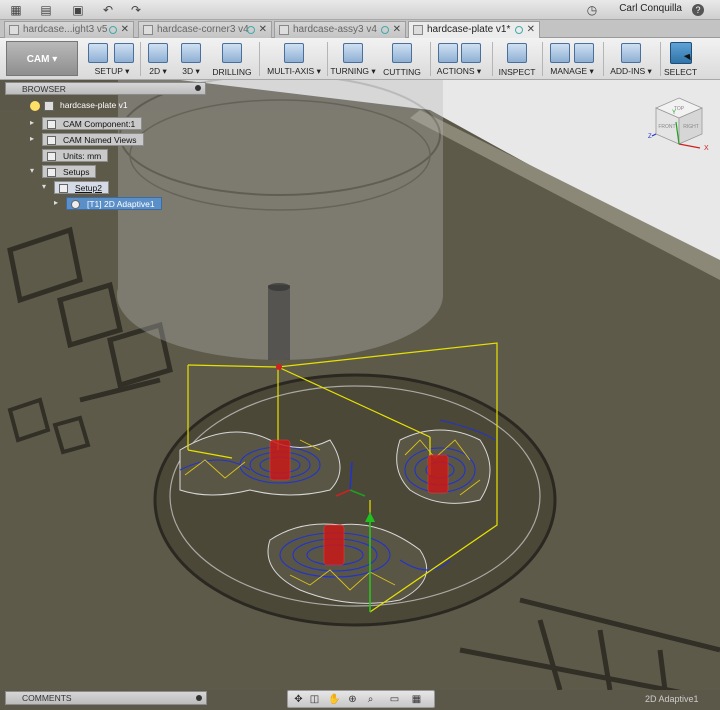 The width and height of the screenshot is (720, 710). I want to click on user-menu: Carl Conquilla, so click(650, 8).